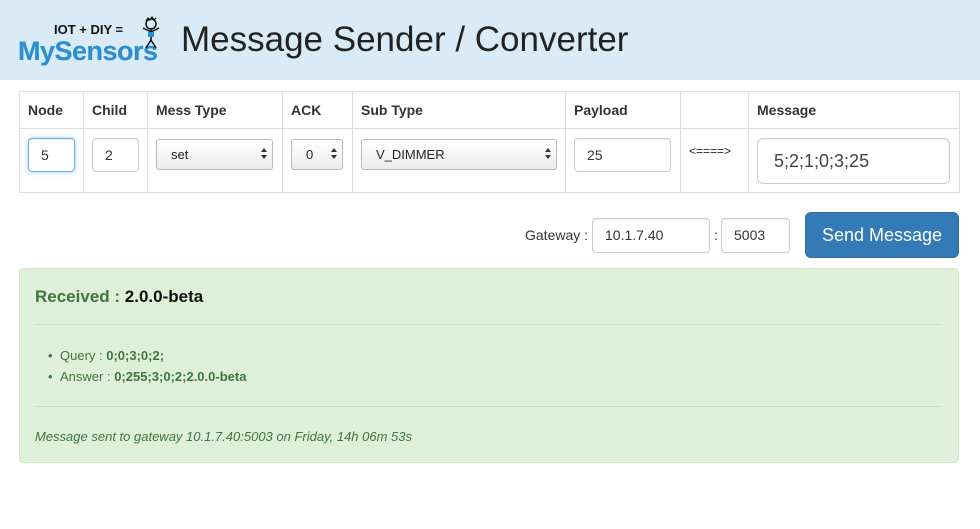 This screenshot has height=529, width=980. I want to click on ack-select: 0, so click(317, 154).